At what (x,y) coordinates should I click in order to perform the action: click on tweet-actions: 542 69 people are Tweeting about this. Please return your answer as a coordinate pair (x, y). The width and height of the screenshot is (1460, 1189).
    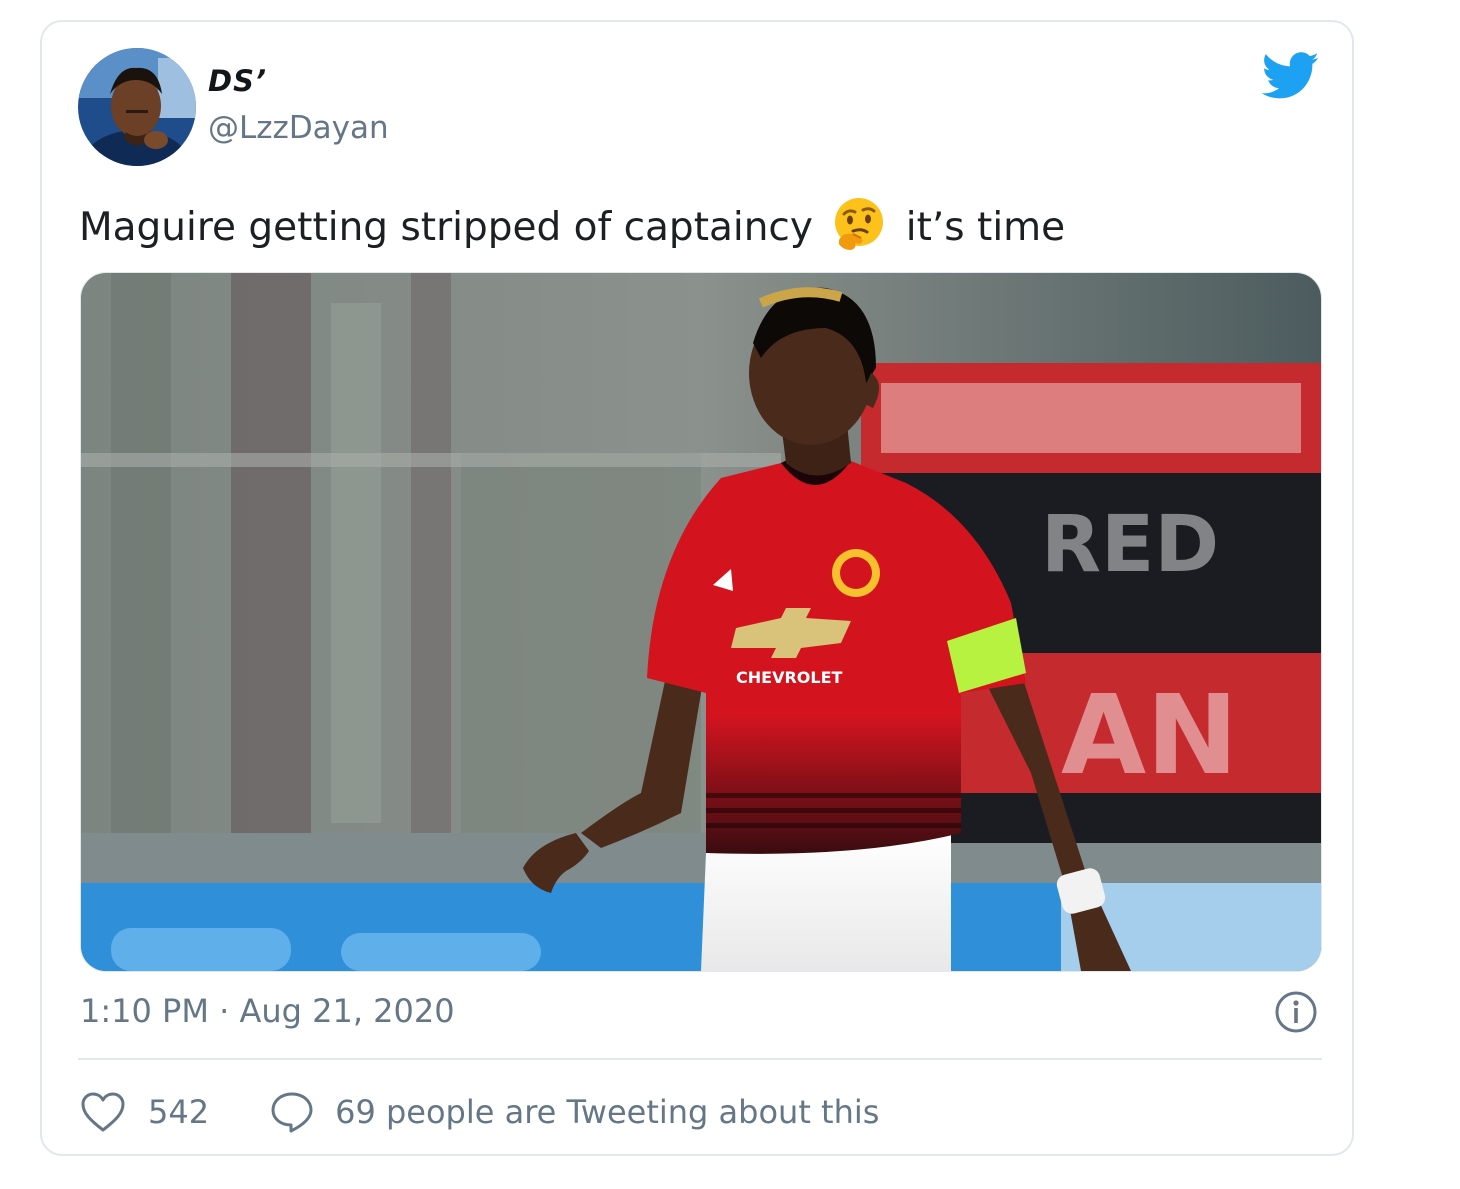
    Looking at the image, I should click on (479, 1112).